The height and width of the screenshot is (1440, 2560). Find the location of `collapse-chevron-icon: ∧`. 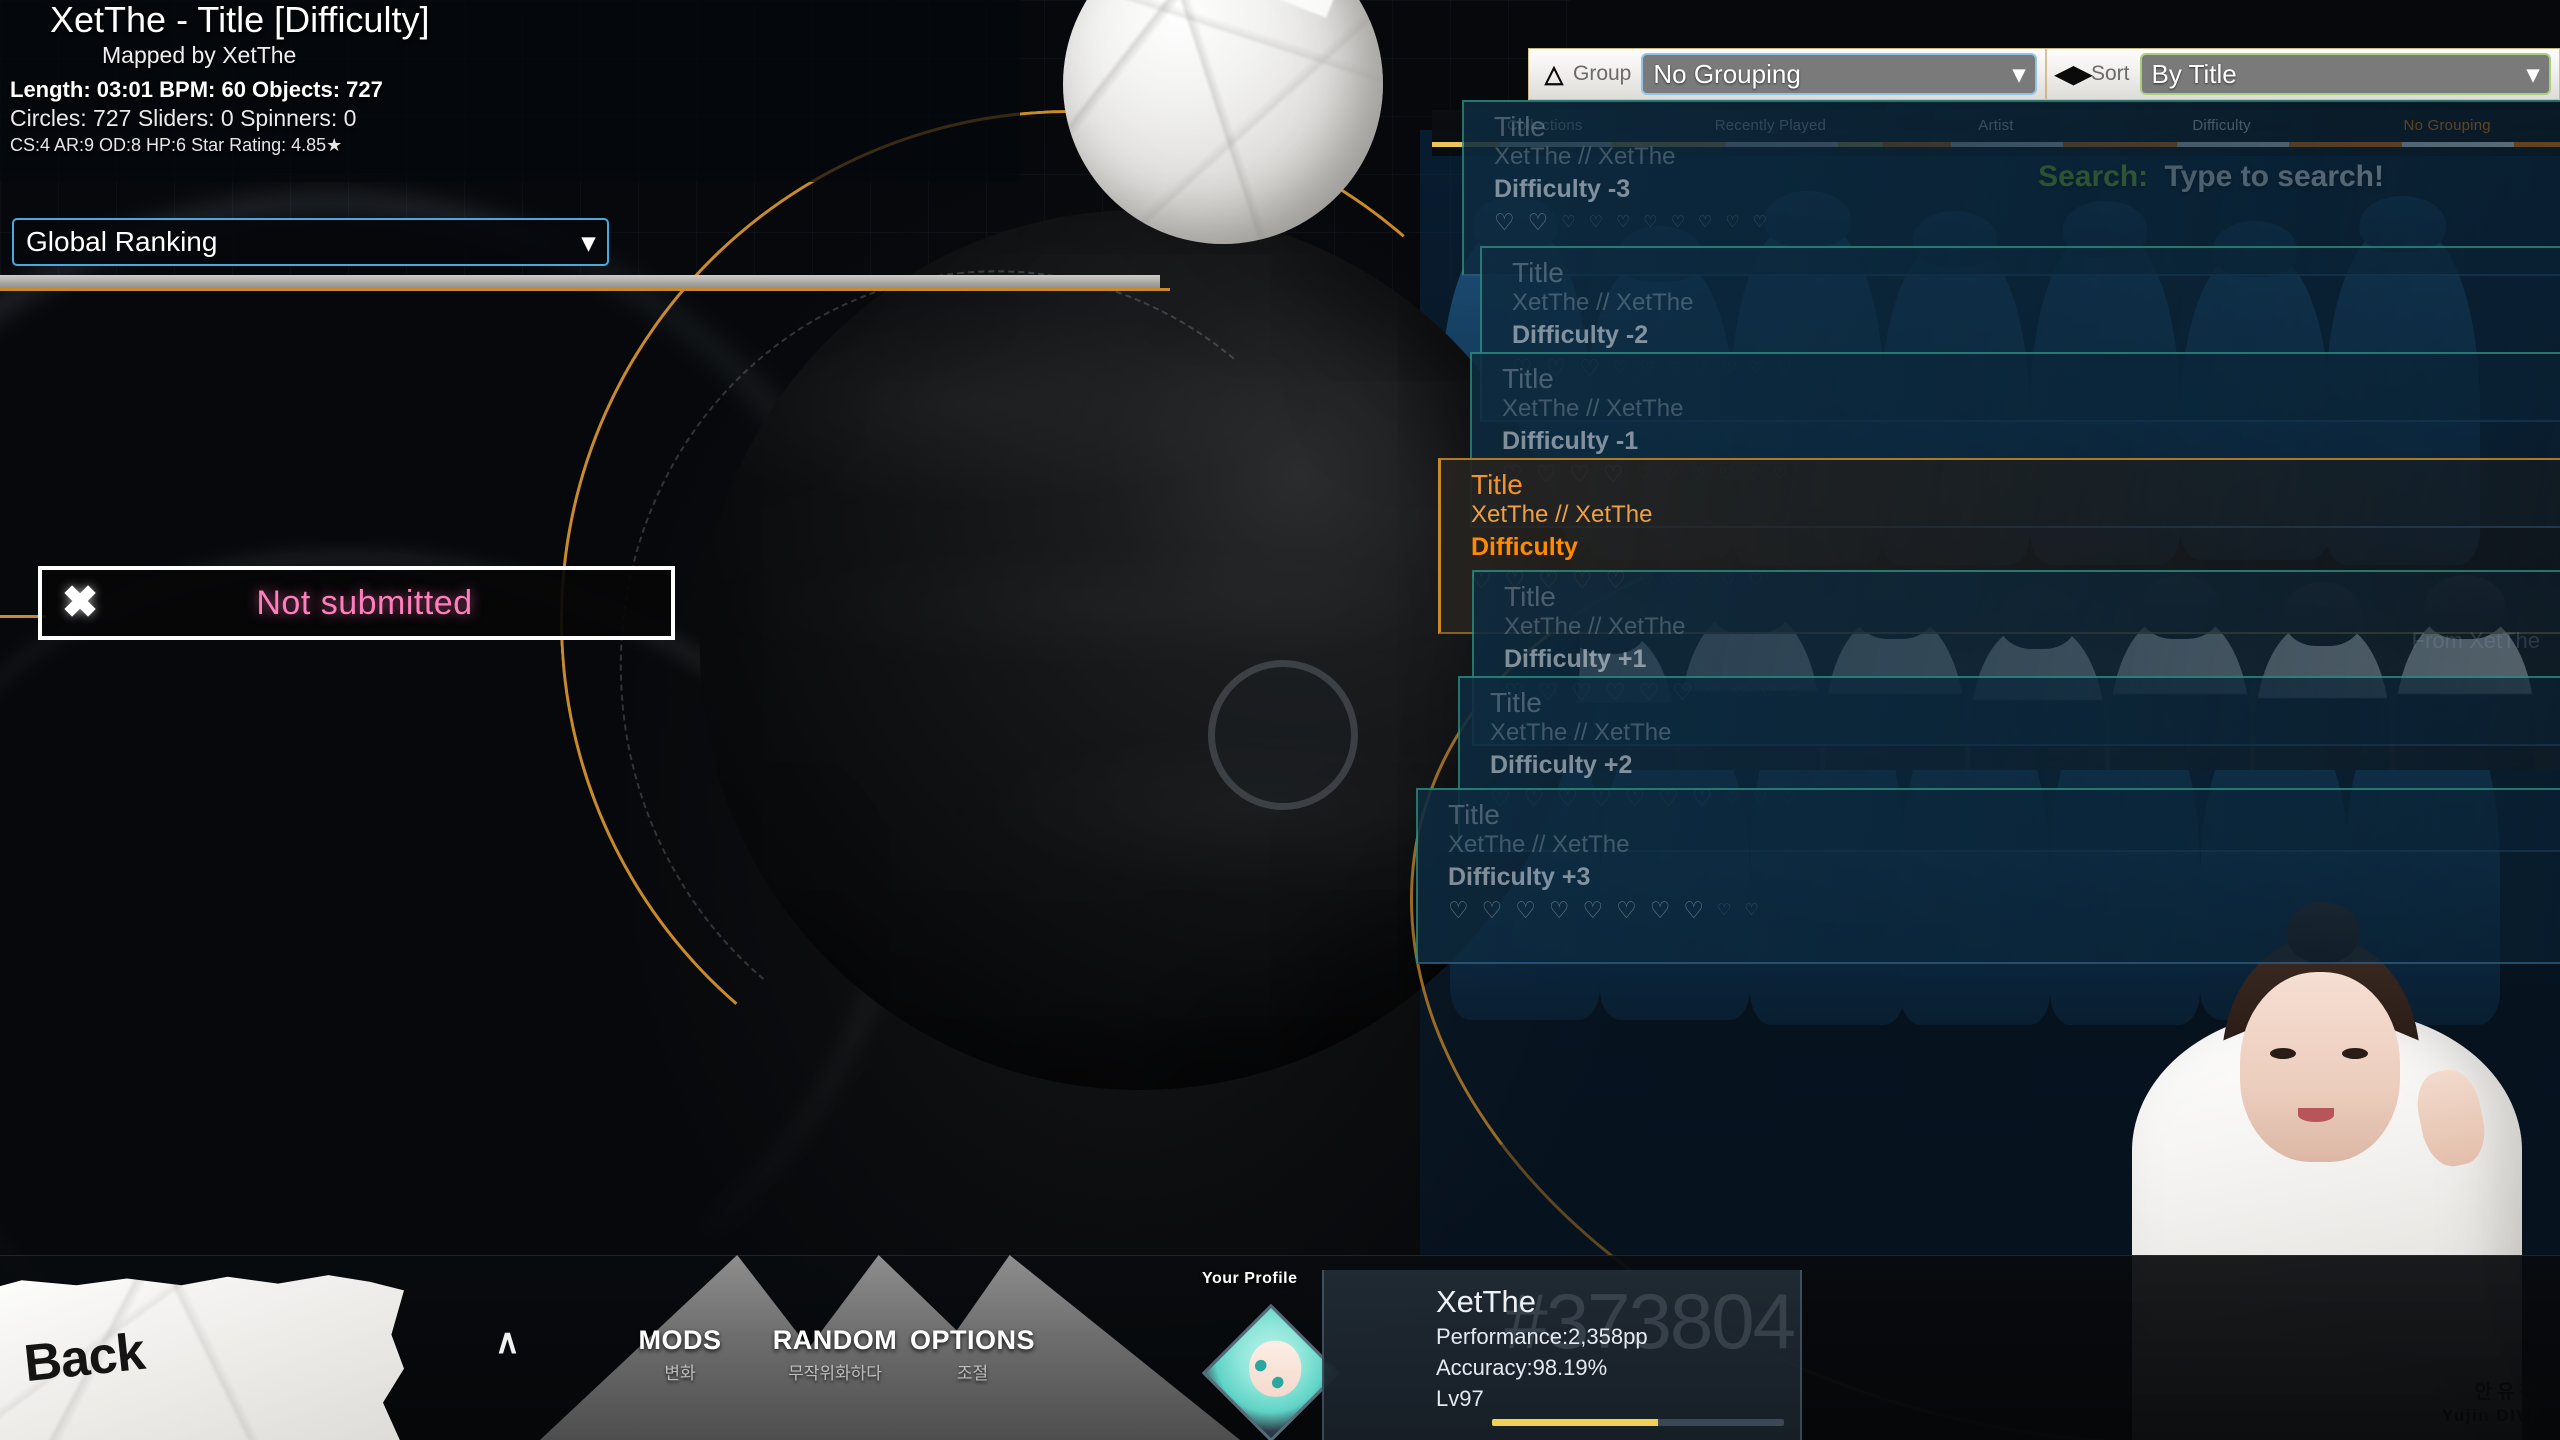

collapse-chevron-icon: ∧ is located at coordinates (507, 1342).